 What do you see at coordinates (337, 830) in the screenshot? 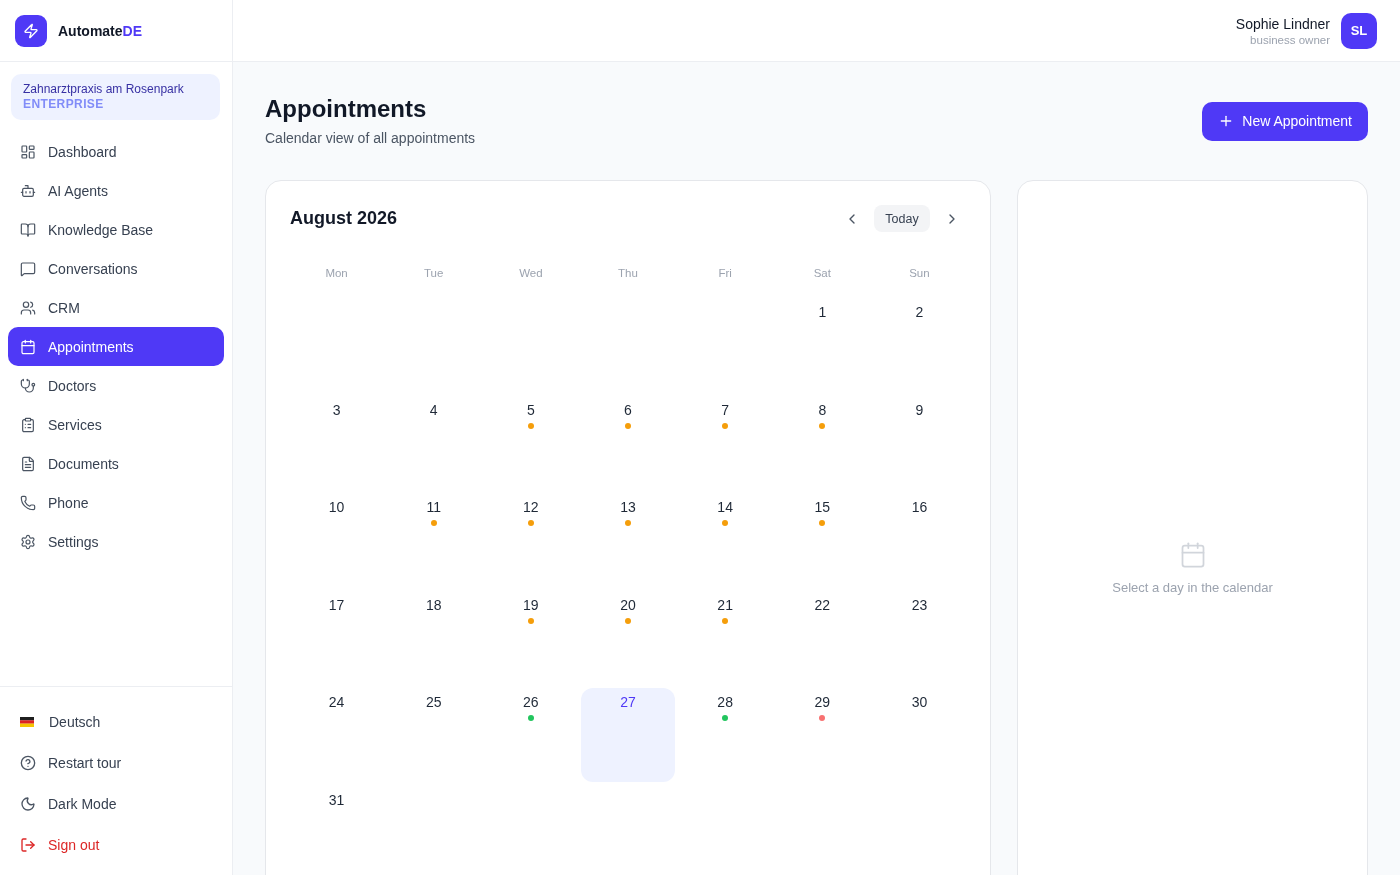
I see `calendar-day: 31` at bounding box center [337, 830].